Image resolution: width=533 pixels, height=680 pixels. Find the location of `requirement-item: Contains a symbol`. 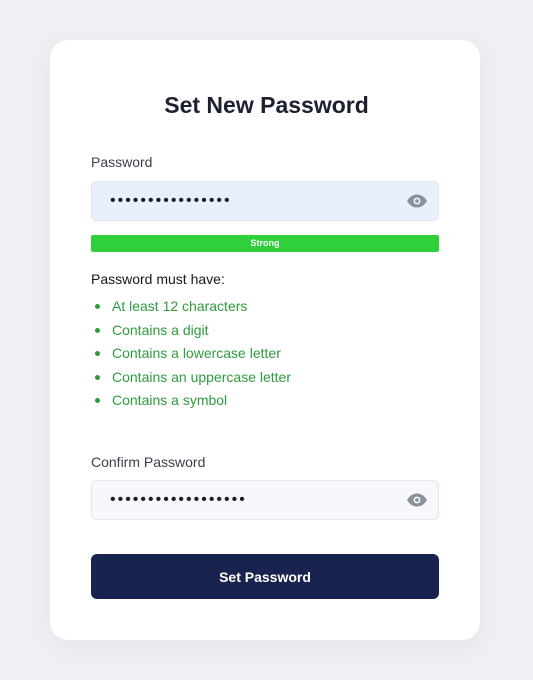

requirement-item: Contains a symbol is located at coordinates (191, 402).